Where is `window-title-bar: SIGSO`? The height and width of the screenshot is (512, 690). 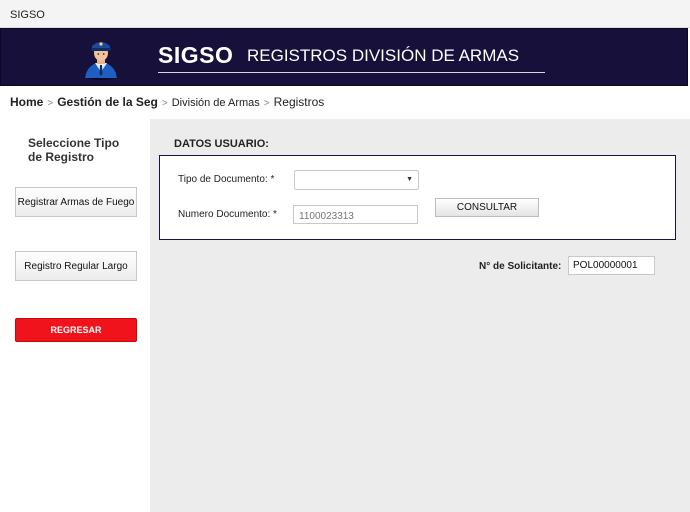 window-title-bar: SIGSO is located at coordinates (345, 14).